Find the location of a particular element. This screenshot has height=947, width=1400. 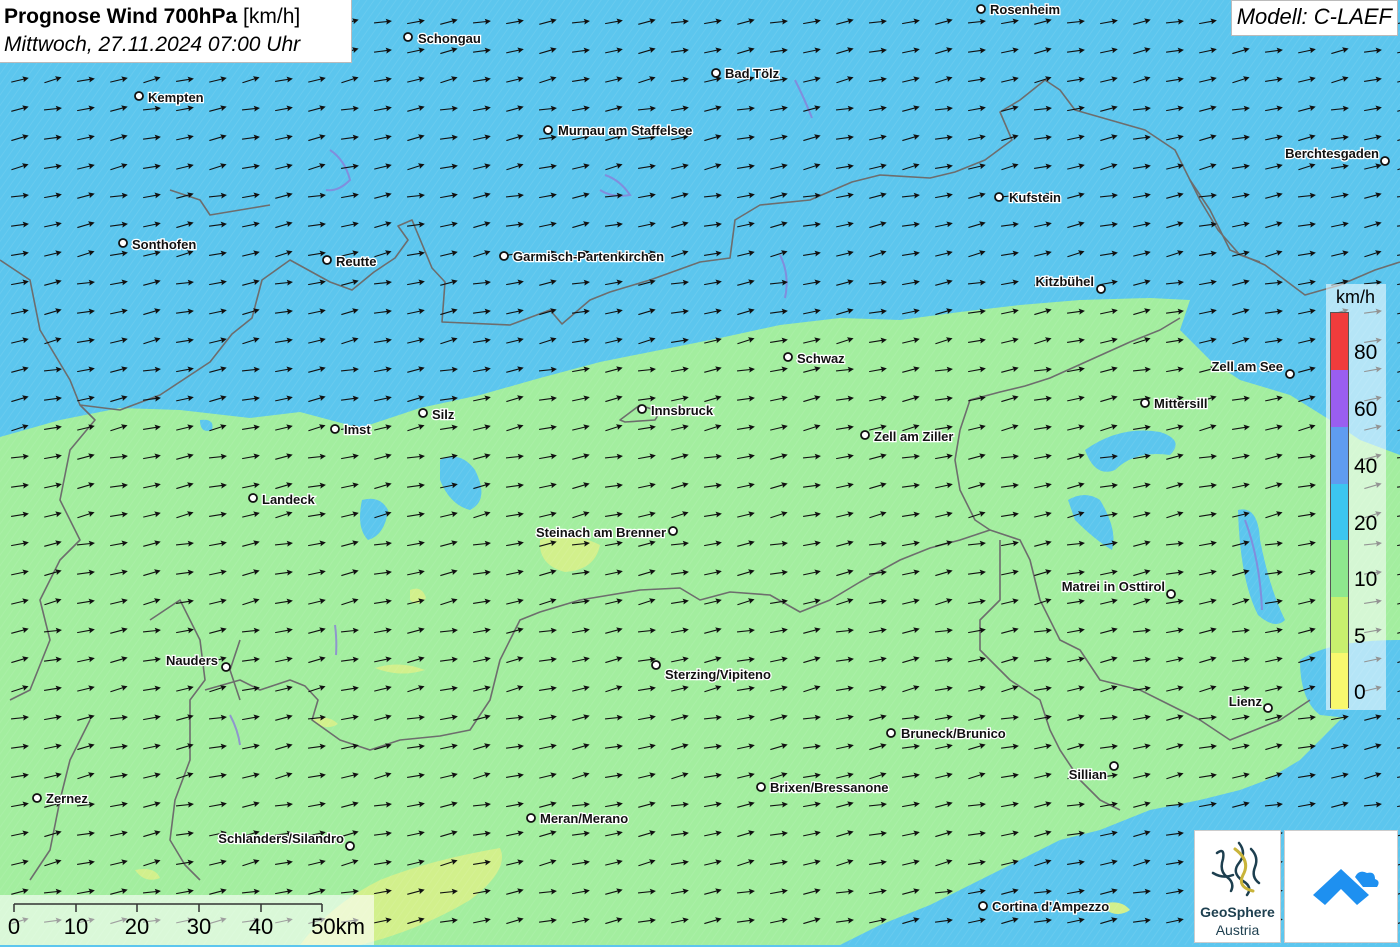

city-label: Kitzbühel is located at coordinates (1065, 281).